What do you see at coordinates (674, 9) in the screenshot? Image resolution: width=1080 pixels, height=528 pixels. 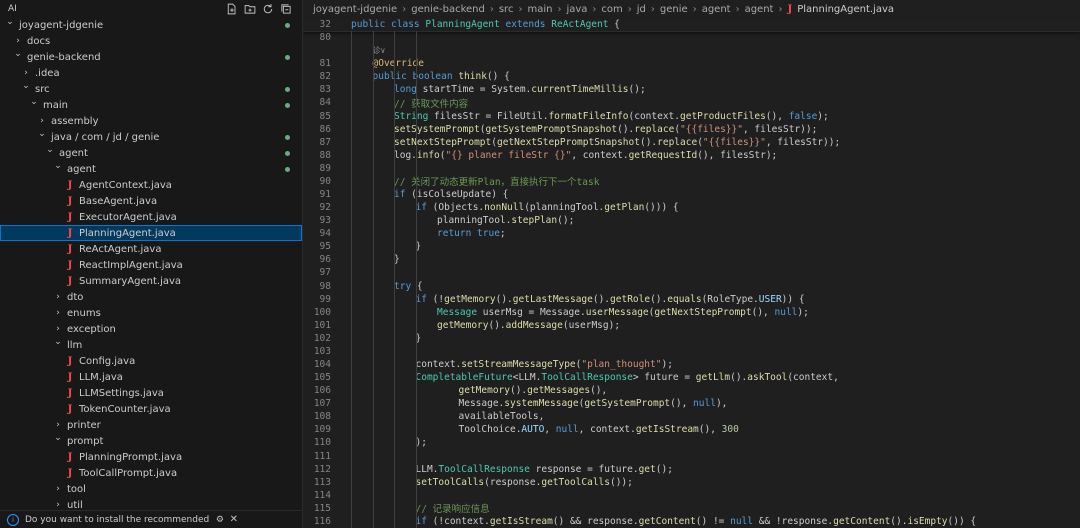 I see `breadcrumb-segment: genie` at bounding box center [674, 9].